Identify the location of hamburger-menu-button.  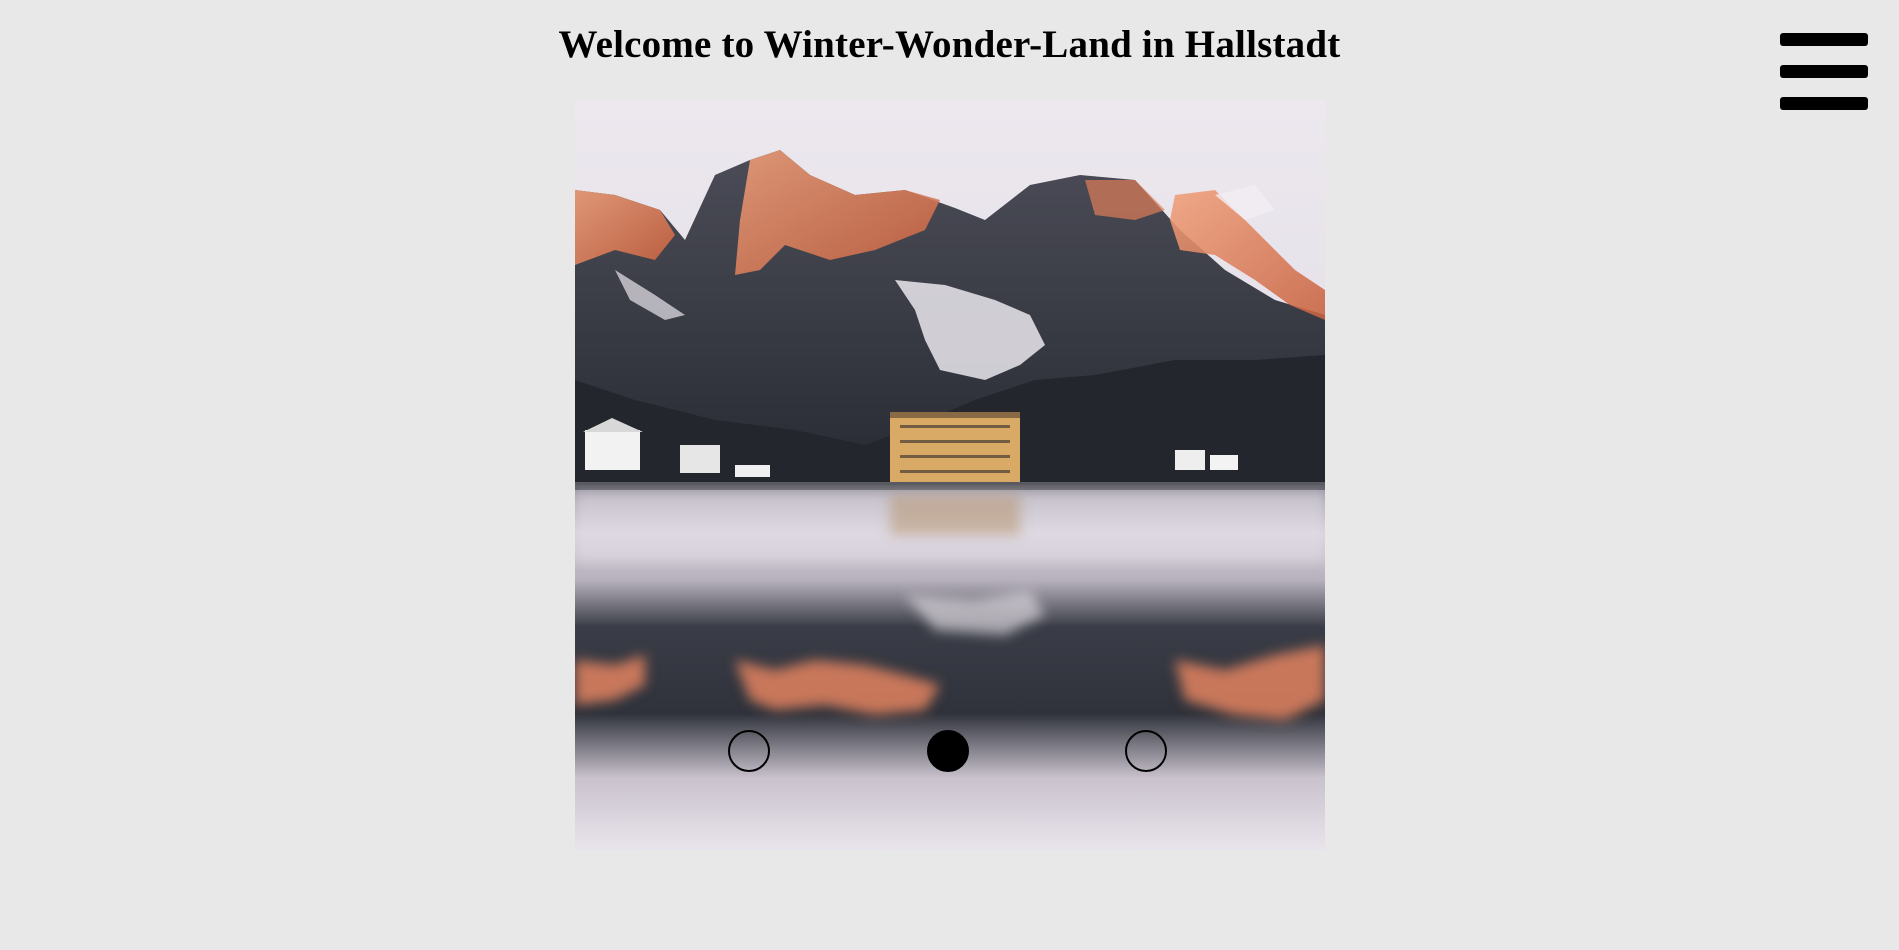
(1824, 73).